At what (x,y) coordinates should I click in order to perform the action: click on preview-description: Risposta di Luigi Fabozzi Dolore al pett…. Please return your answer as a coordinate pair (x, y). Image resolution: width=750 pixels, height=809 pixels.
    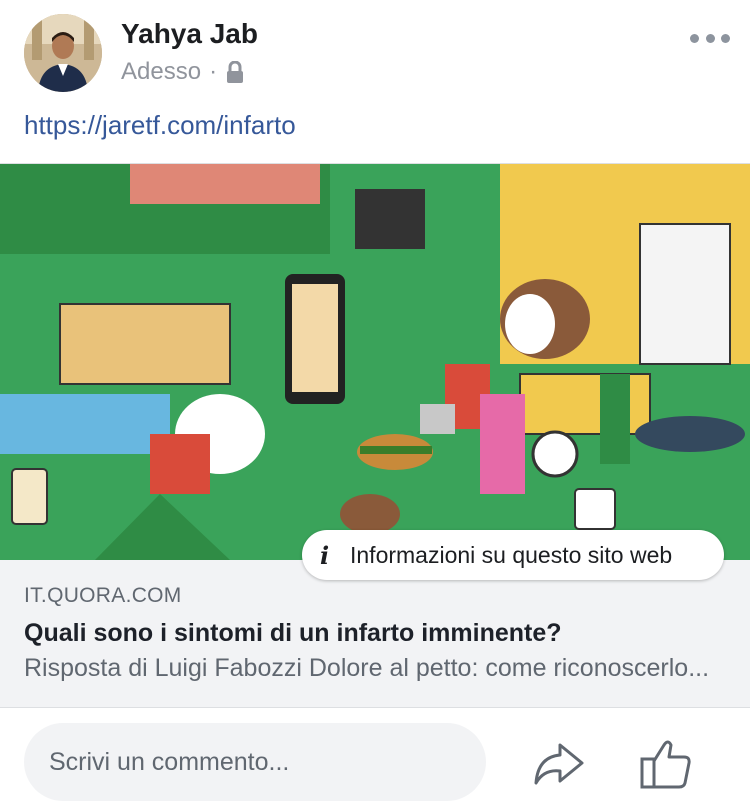
    Looking at the image, I should click on (367, 668).